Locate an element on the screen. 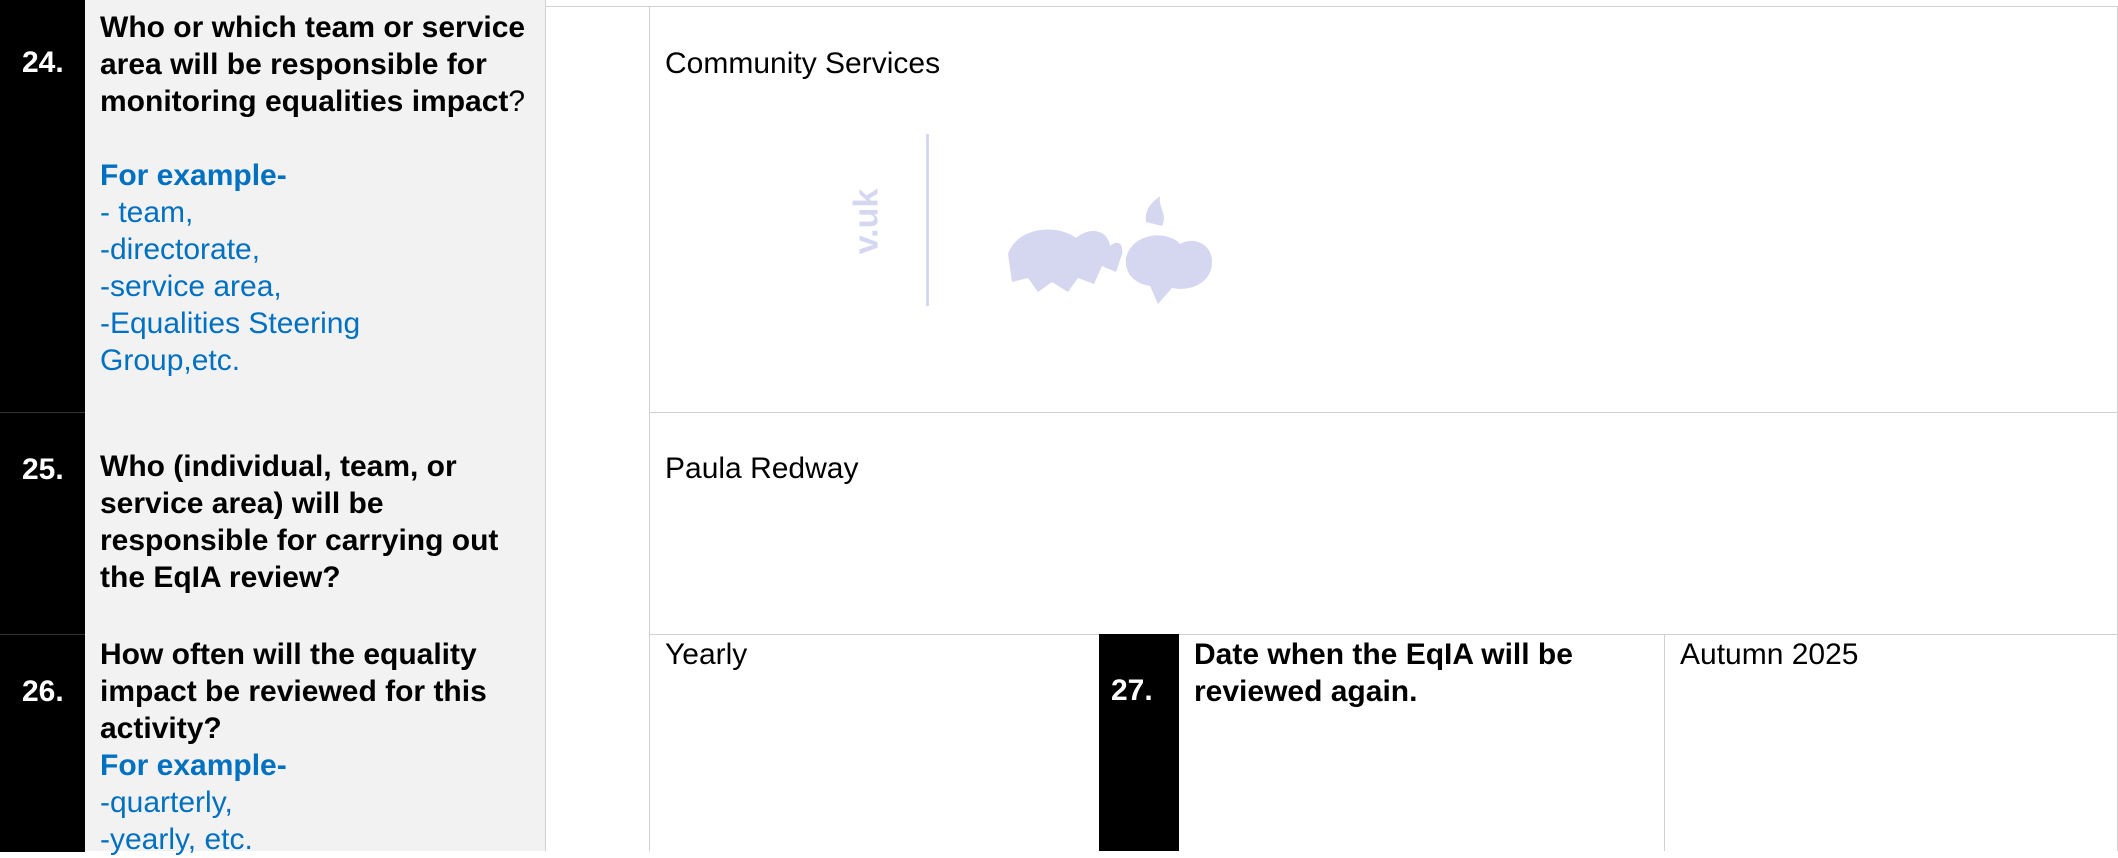 This screenshot has width=2118, height=858. example-block: For example- -quarterly, -yearly, etc. is located at coordinates (320, 802).